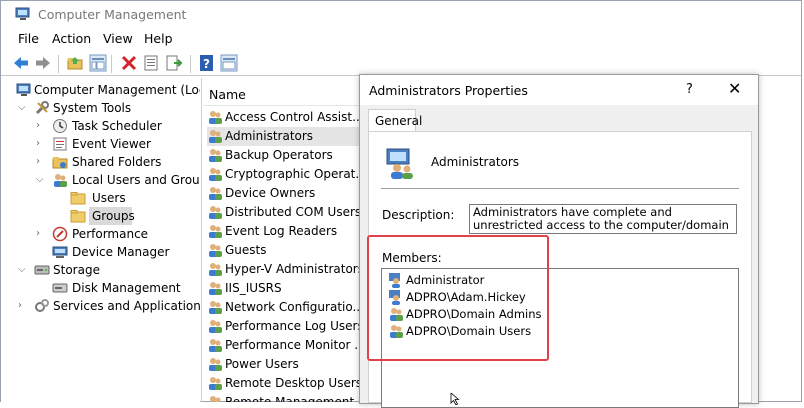 The height and width of the screenshot is (408, 804). What do you see at coordinates (100, 144) in the screenshot?
I see `tree-item-event-viewer: › Event Viewer` at bounding box center [100, 144].